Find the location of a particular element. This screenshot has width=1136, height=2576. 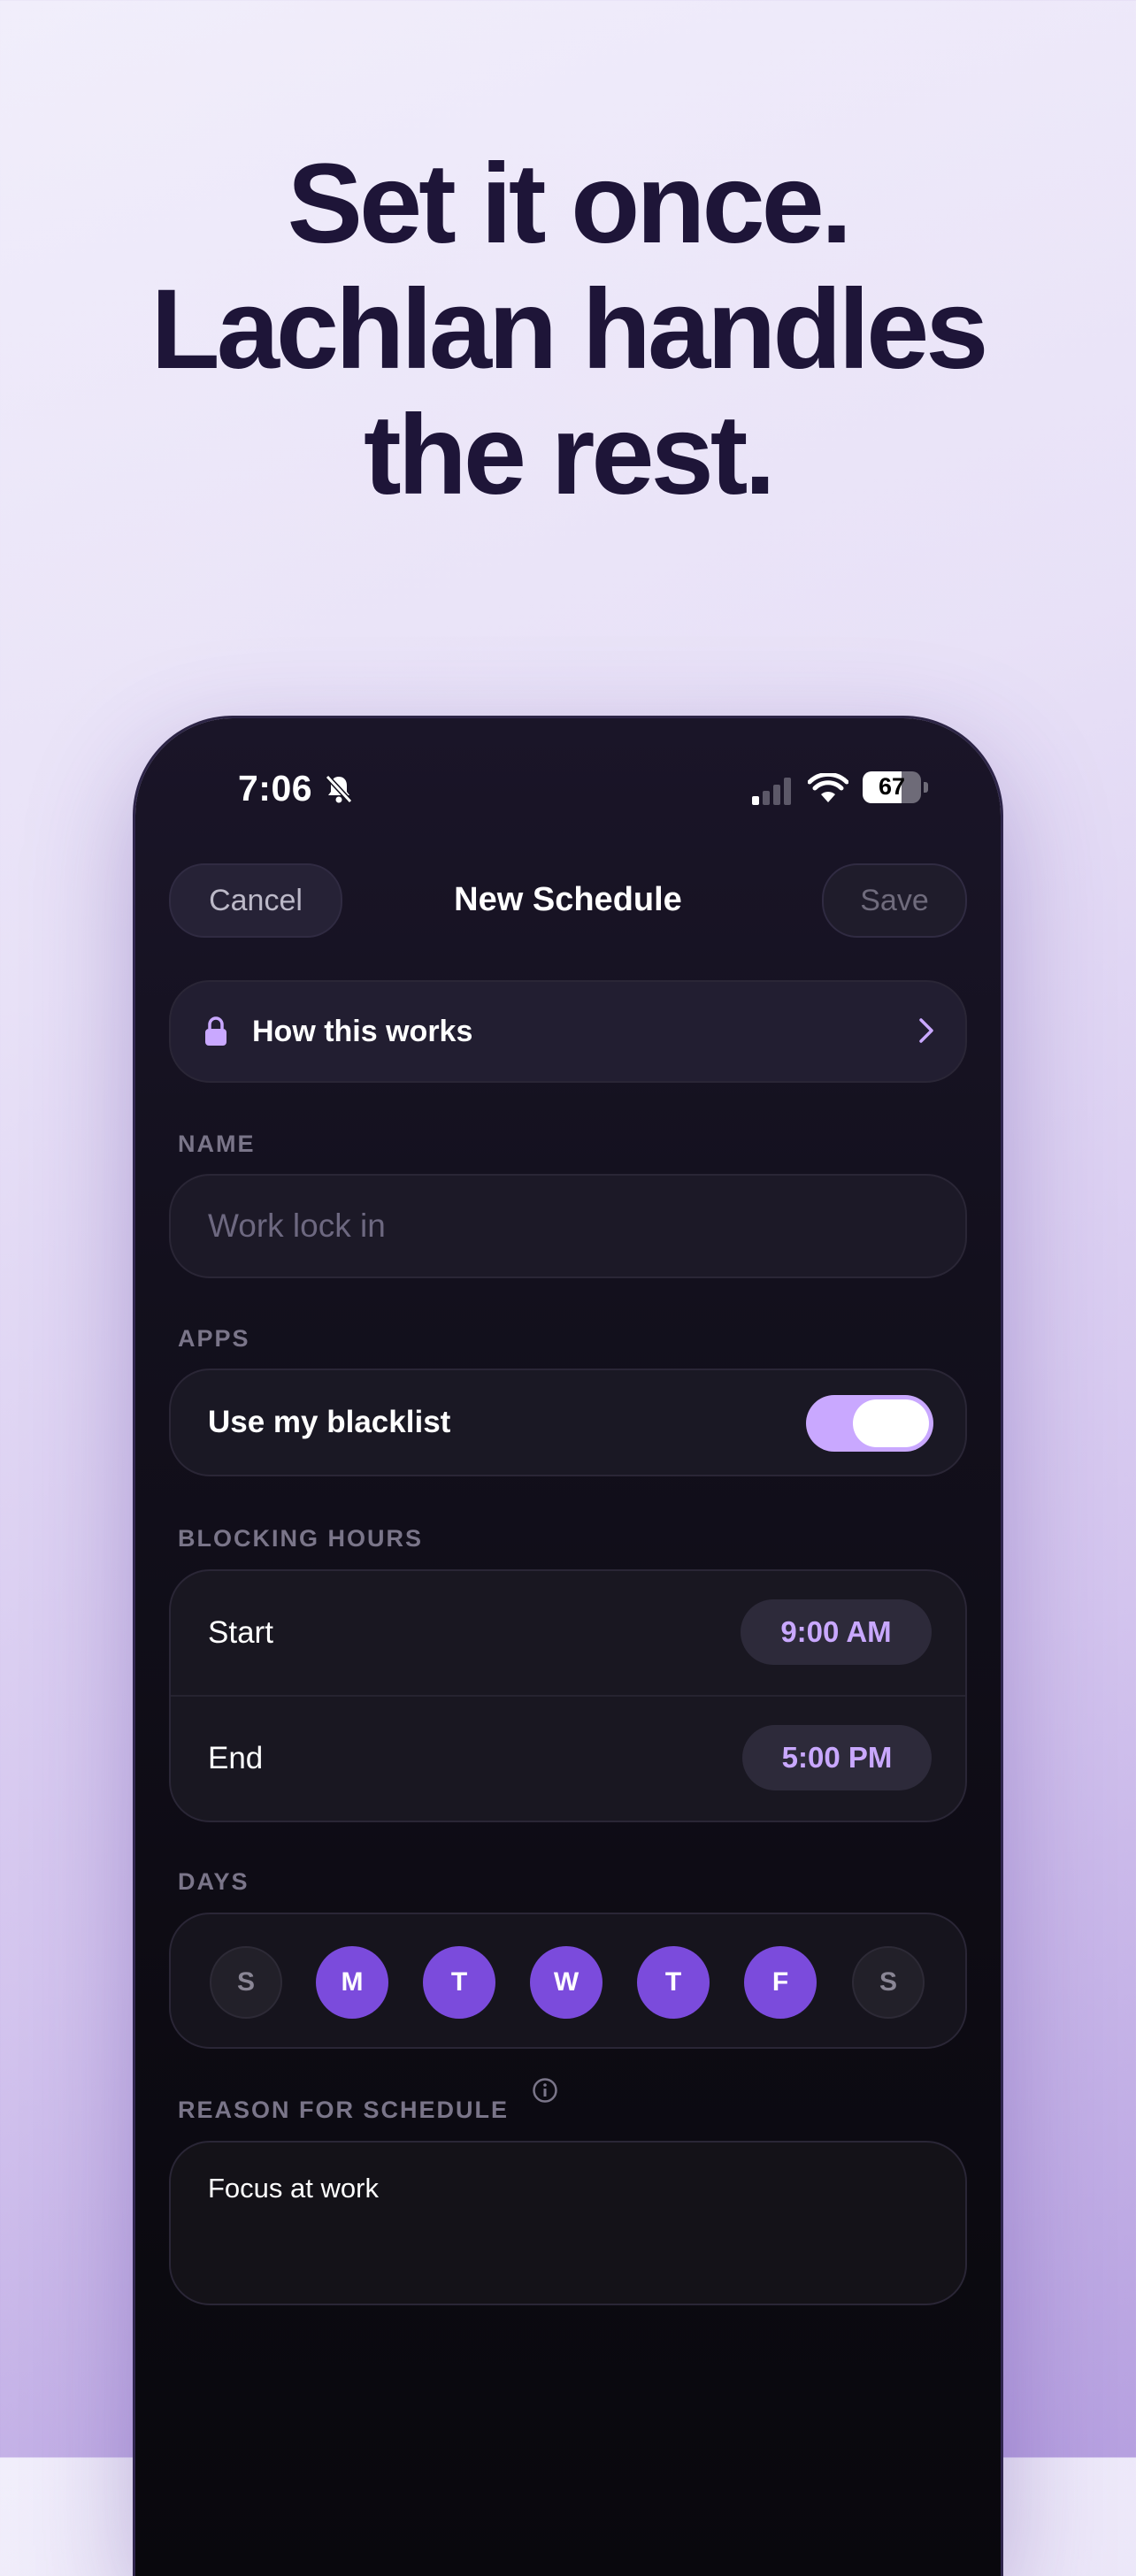

info-icon is located at coordinates (545, 2090).